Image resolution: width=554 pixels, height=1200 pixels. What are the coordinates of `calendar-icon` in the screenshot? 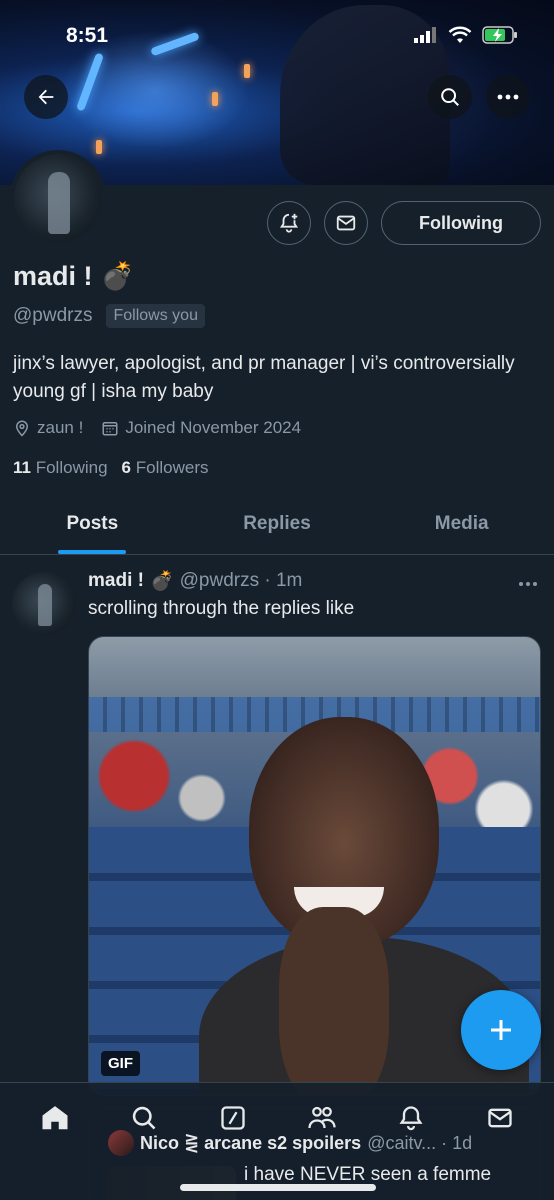 It's located at (110, 429).